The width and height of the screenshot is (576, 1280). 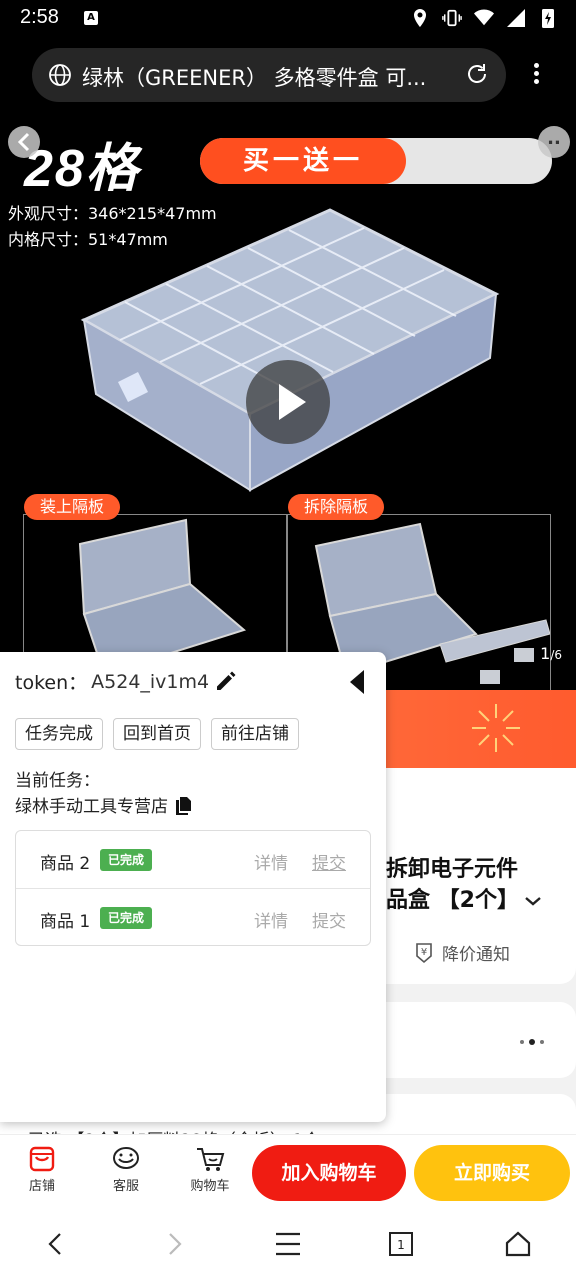 What do you see at coordinates (533, 901) in the screenshot?
I see `chevron-down-icon` at bounding box center [533, 901].